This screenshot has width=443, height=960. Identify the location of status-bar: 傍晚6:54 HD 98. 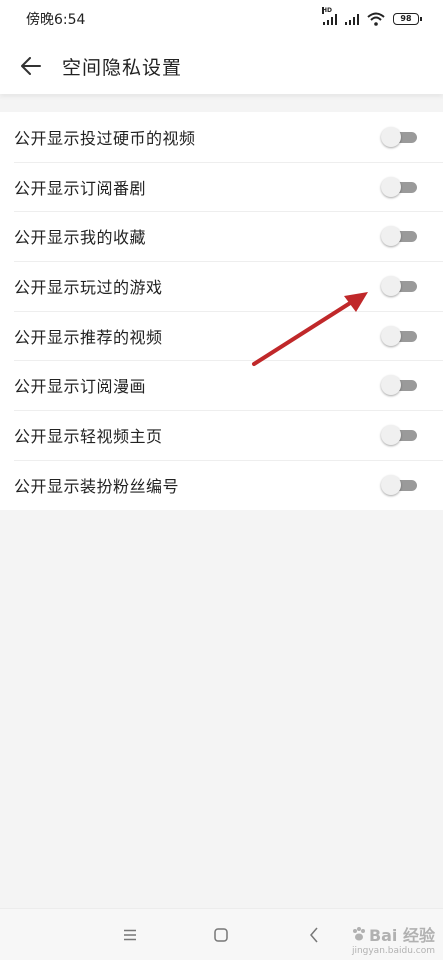
(221, 19).